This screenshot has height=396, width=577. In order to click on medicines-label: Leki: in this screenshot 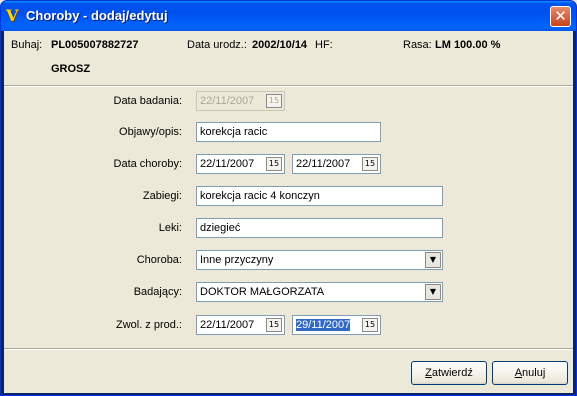, I will do `click(170, 228)`.